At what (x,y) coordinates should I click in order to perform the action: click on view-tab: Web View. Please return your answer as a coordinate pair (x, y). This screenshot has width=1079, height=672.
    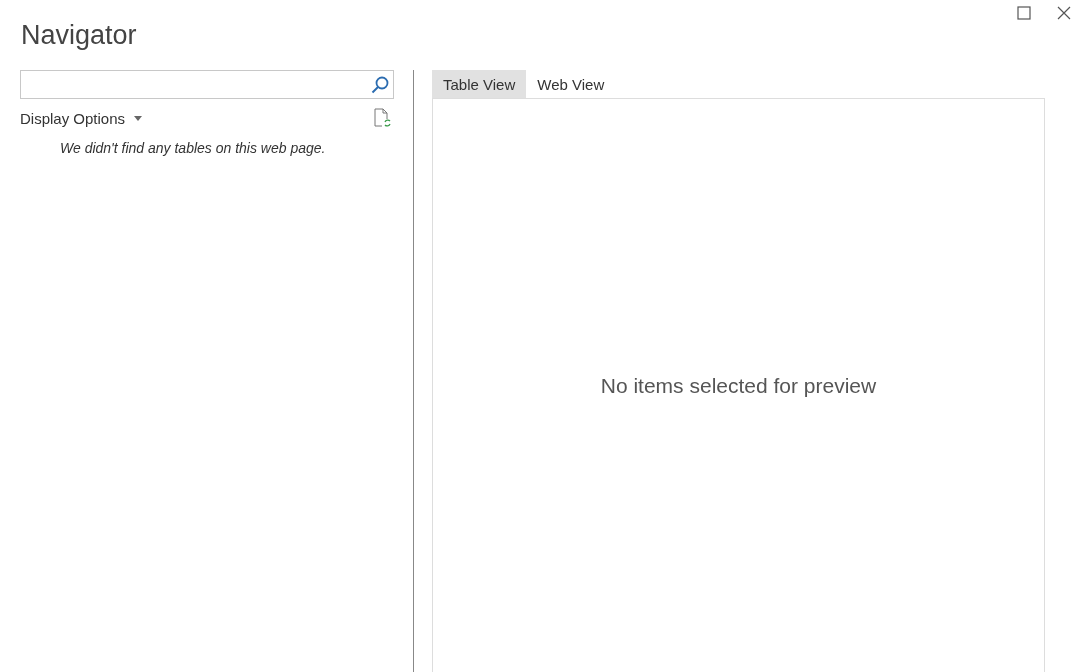
    Looking at the image, I should click on (571, 84).